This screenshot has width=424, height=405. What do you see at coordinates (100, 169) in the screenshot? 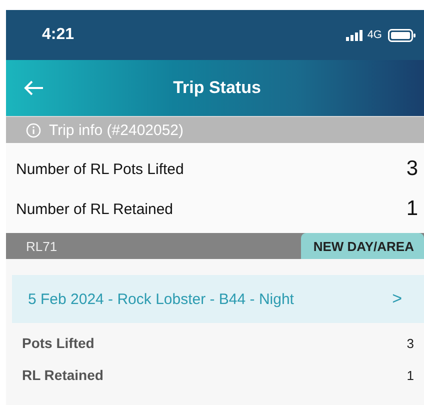
I see `summary-label: Number of RL Pots Lifted` at bounding box center [100, 169].